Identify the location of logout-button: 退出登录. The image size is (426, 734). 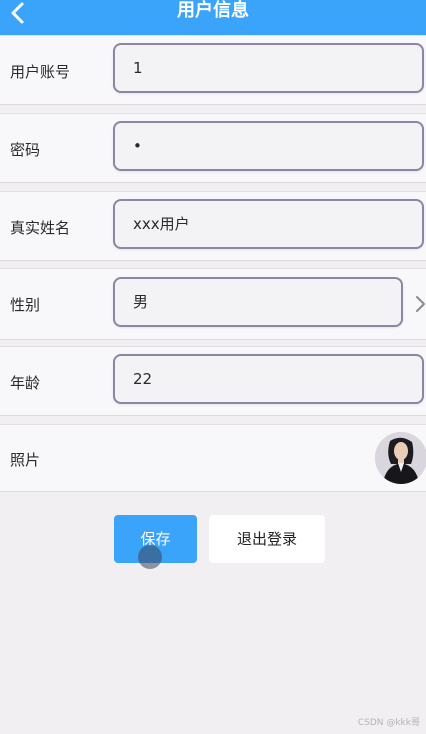
(267, 539).